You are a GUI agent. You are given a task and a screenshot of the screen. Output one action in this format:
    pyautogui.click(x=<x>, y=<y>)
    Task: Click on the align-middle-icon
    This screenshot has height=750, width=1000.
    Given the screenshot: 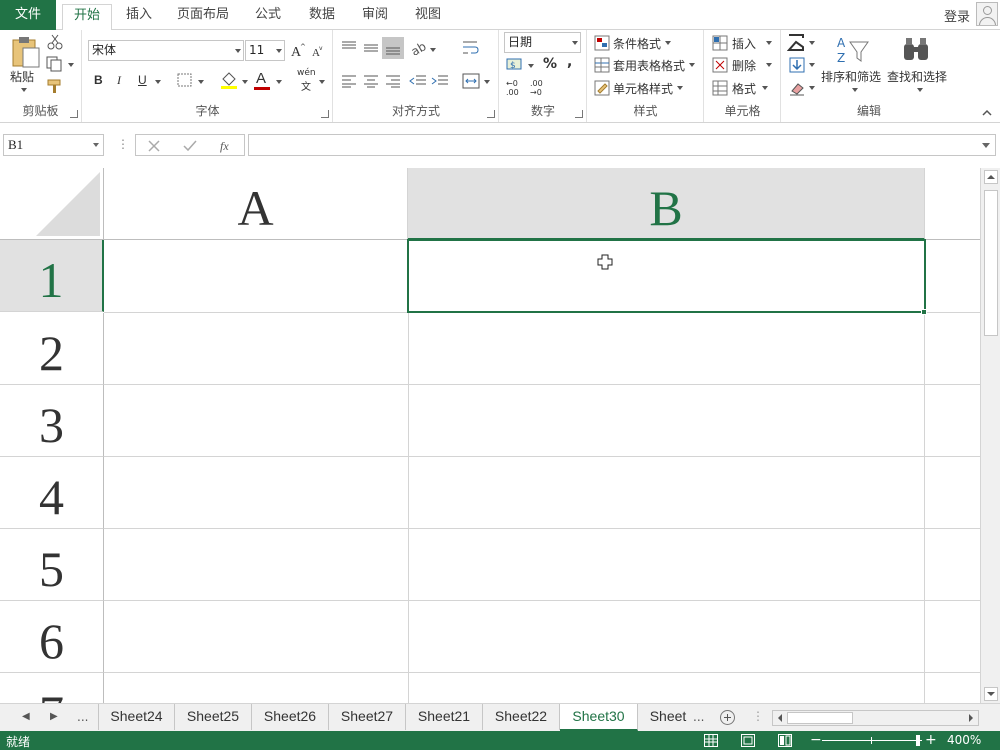 What is the action you would take?
    pyautogui.click(x=371, y=47)
    